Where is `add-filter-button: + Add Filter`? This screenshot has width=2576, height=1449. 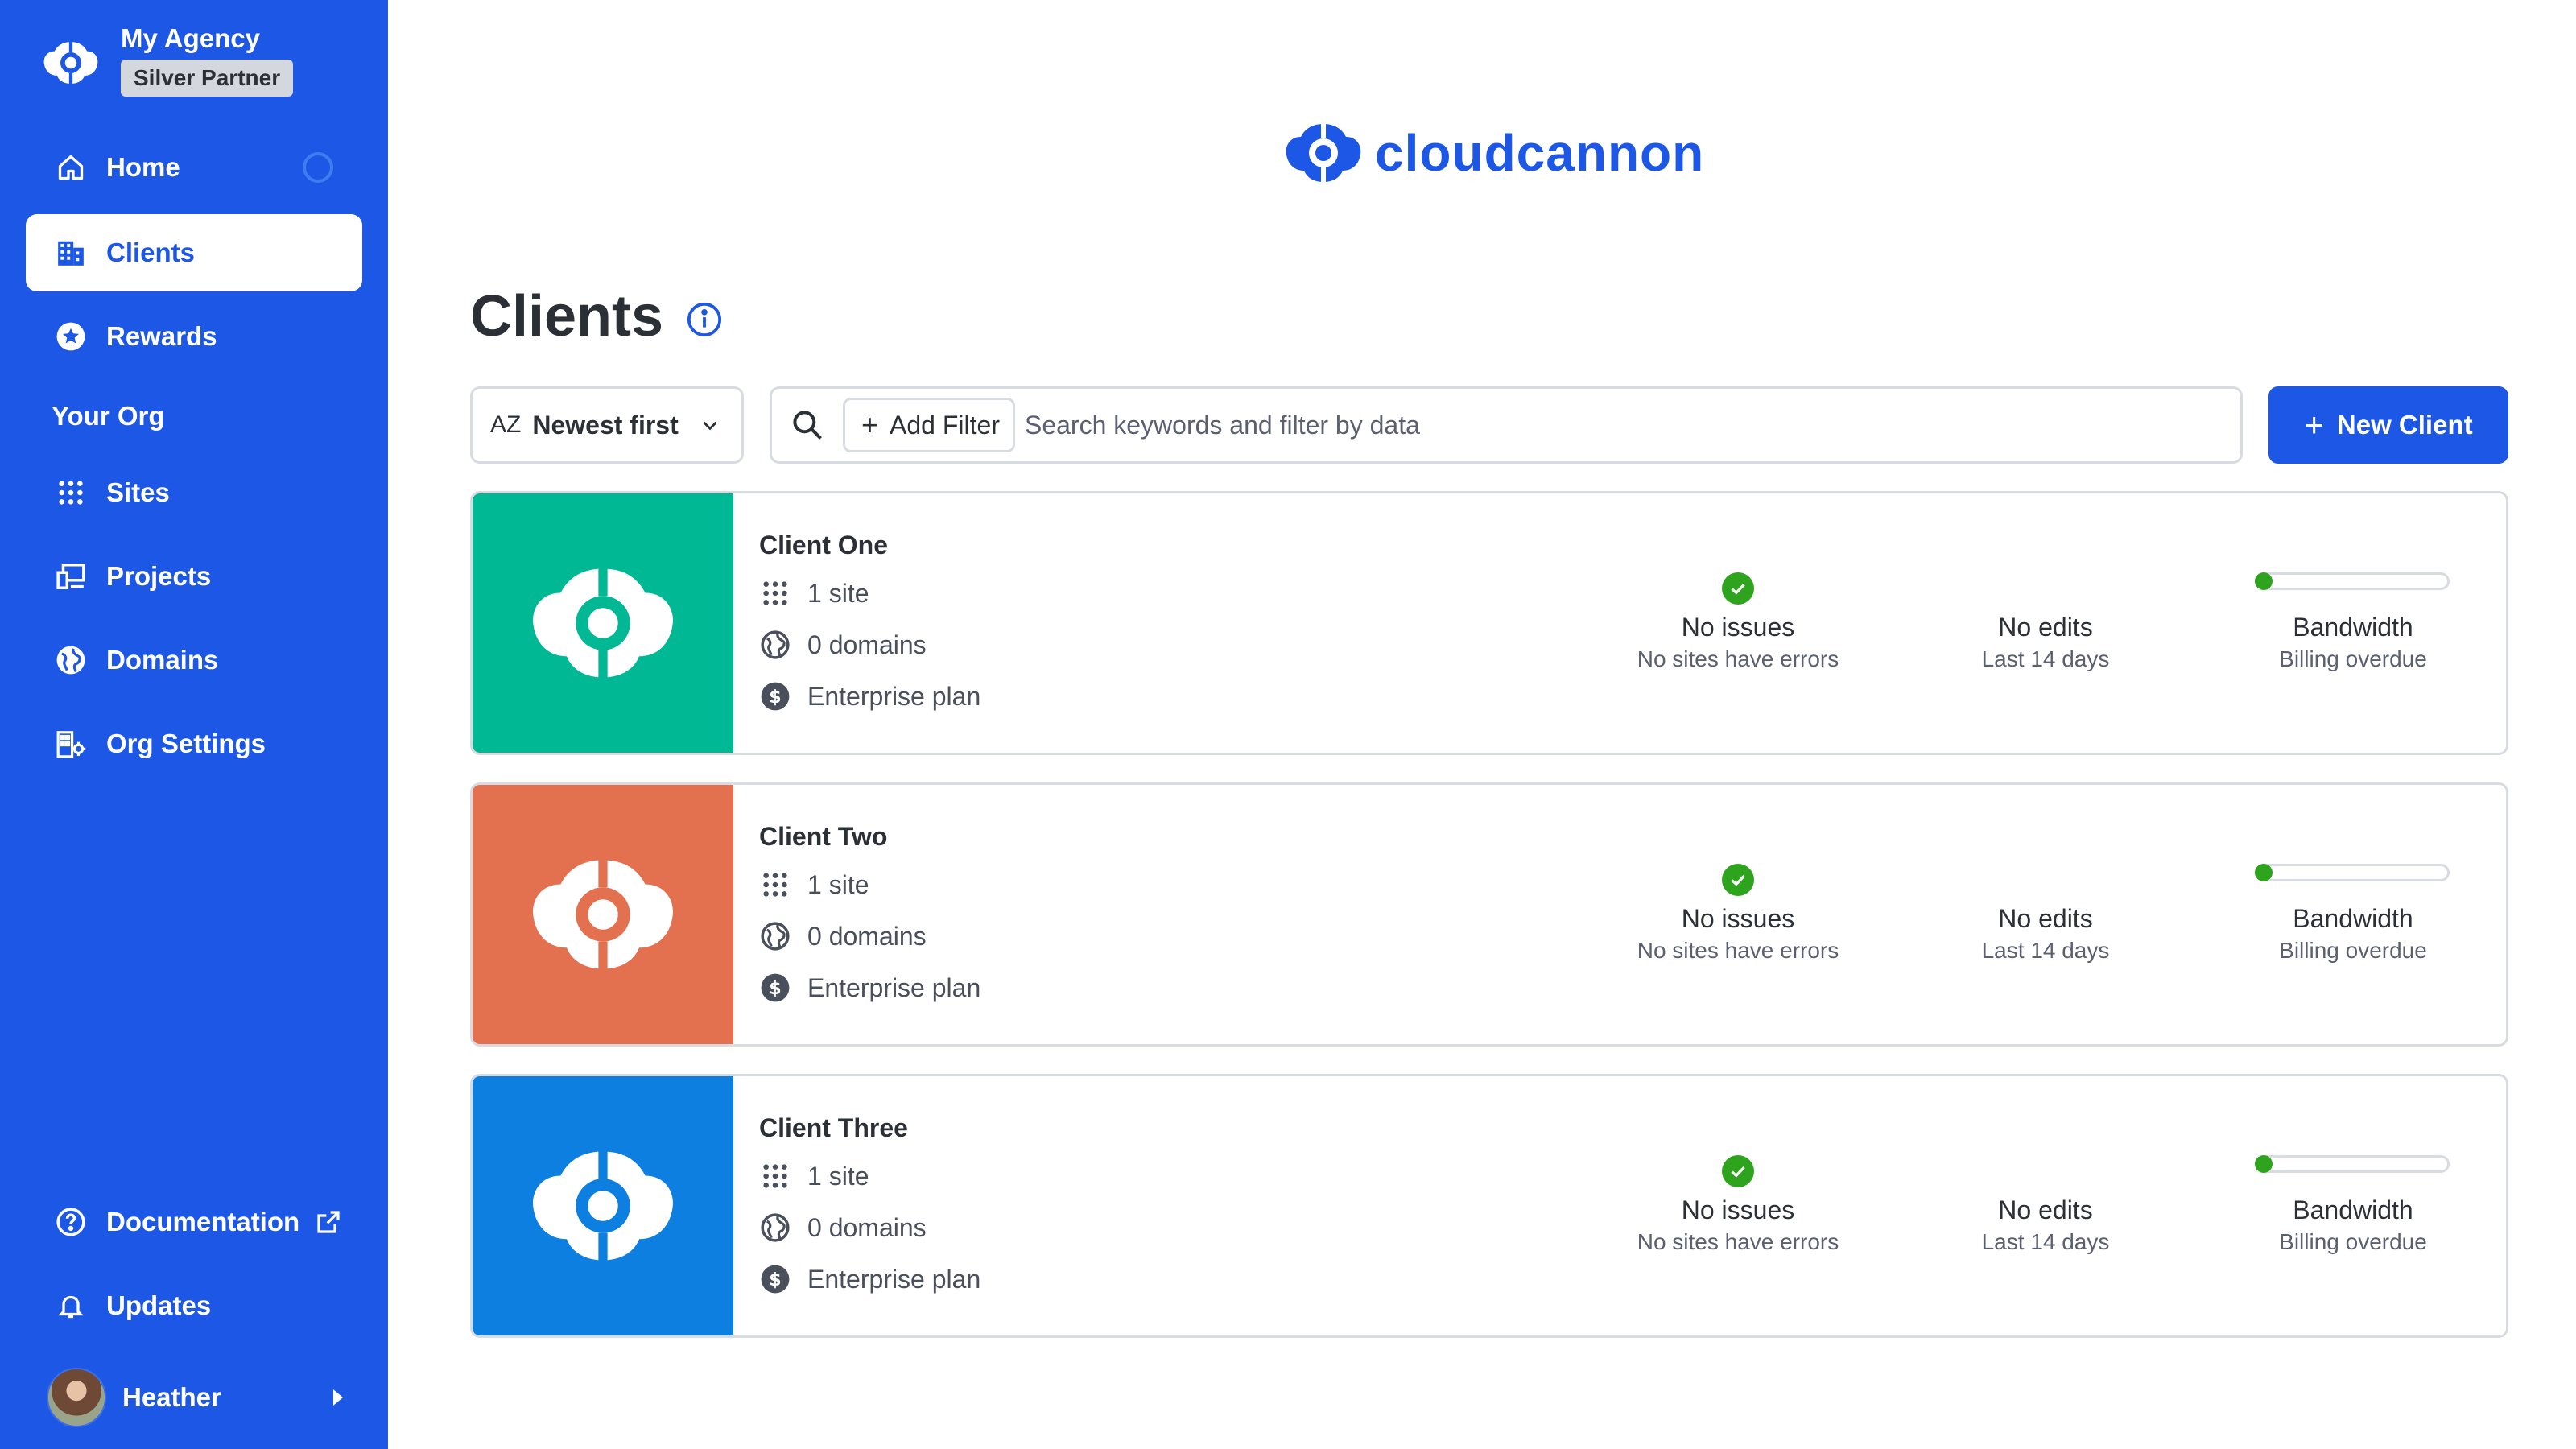 add-filter-button: + Add Filter is located at coordinates (929, 425).